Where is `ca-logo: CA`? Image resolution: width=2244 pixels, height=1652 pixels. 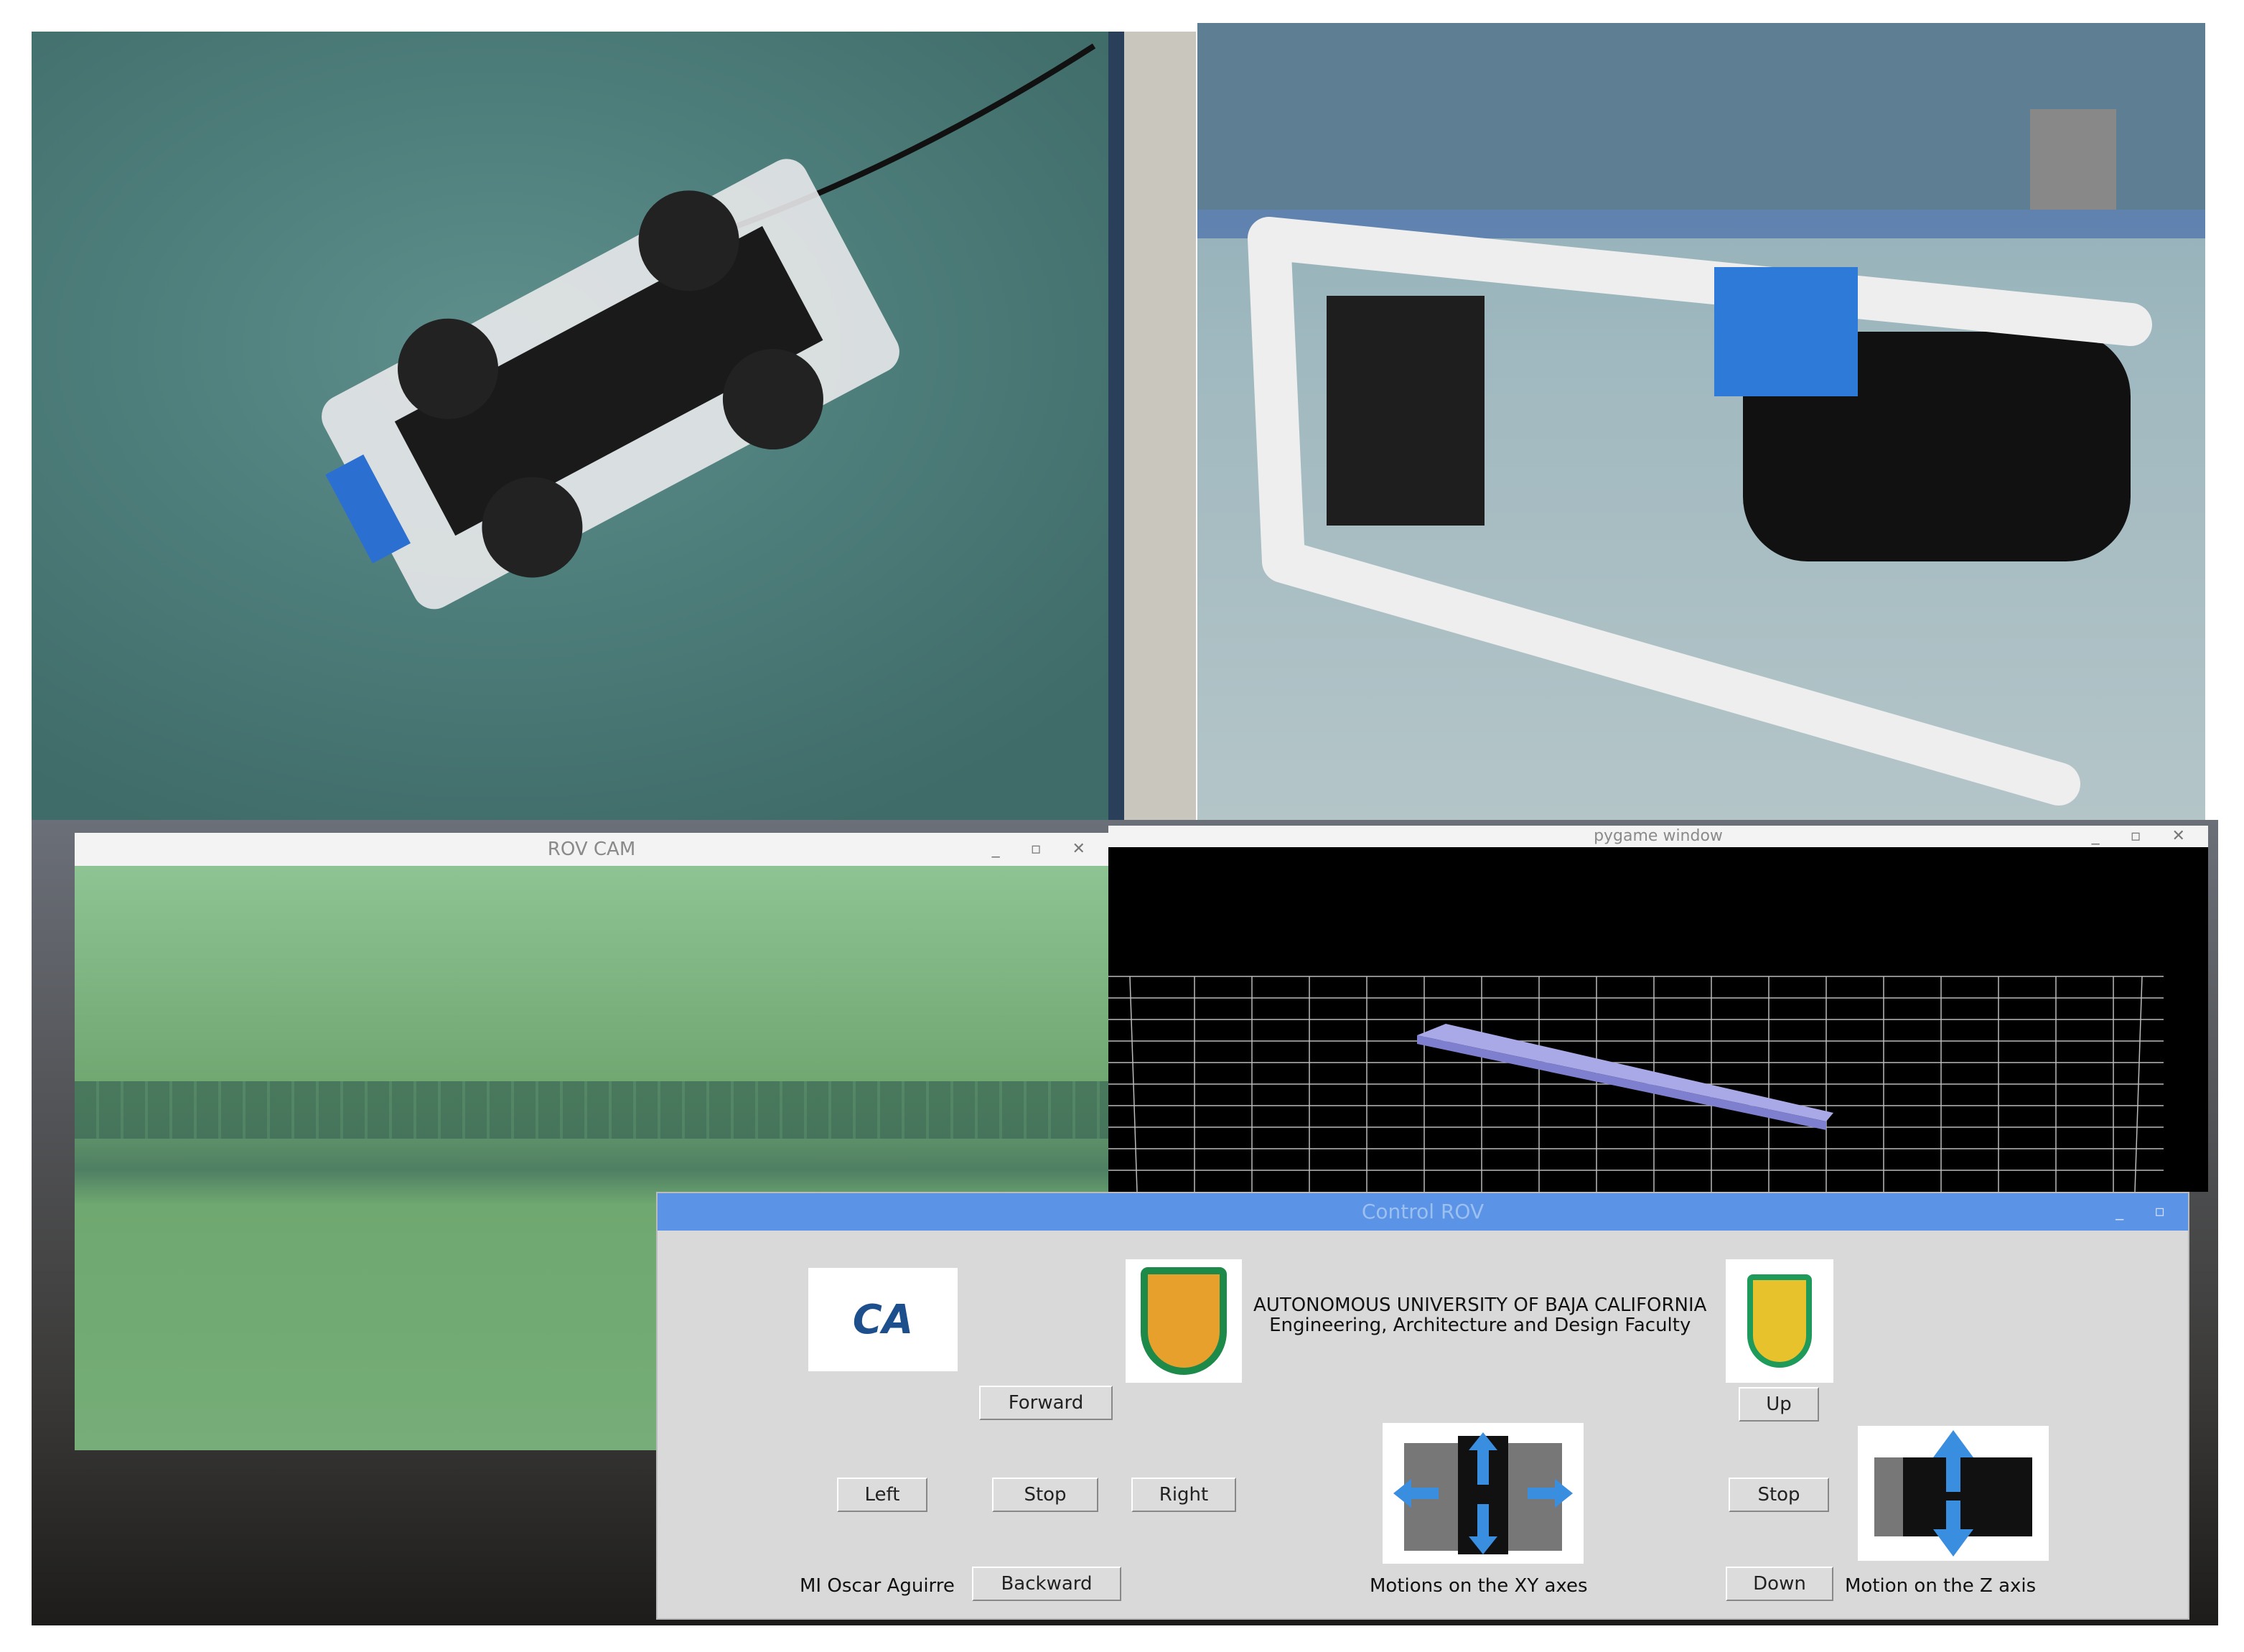
ca-logo: CA is located at coordinates (883, 1319).